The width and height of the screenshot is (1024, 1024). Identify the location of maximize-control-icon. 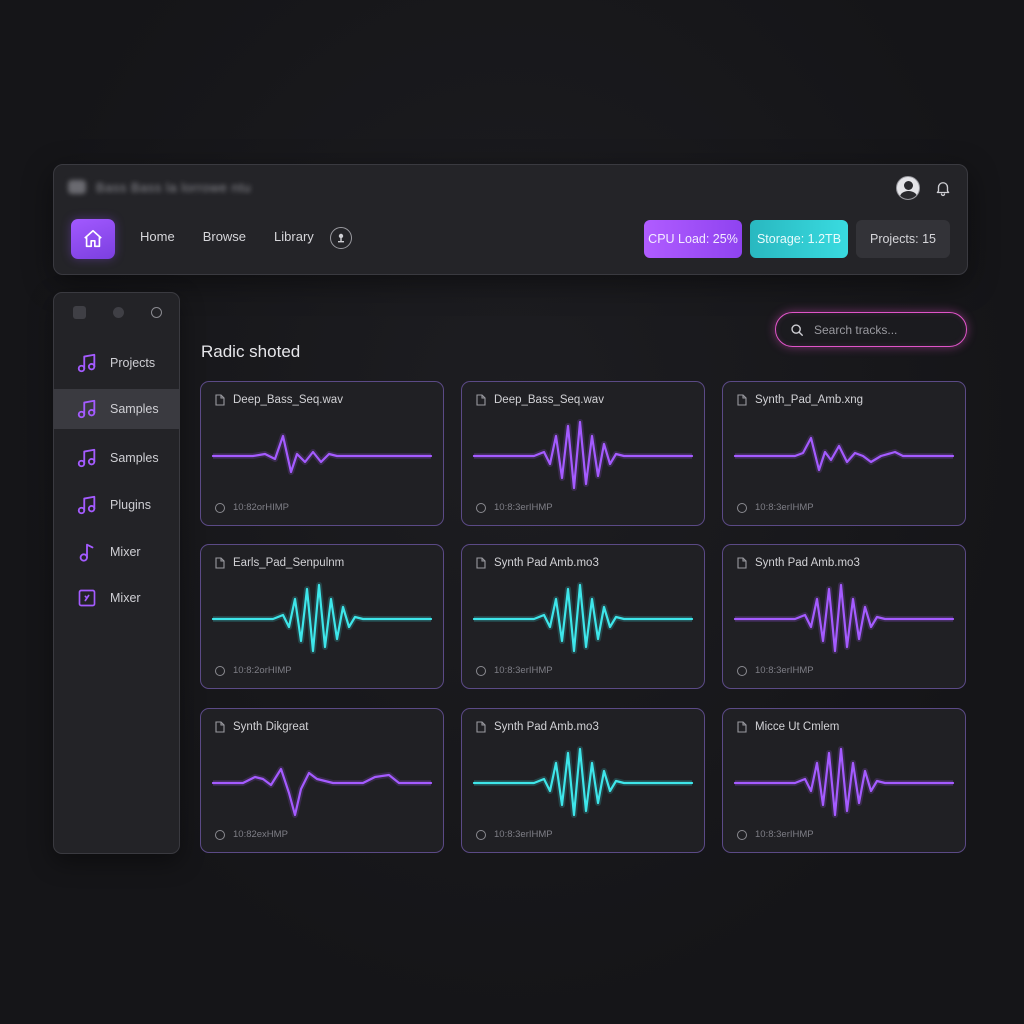
(118, 312).